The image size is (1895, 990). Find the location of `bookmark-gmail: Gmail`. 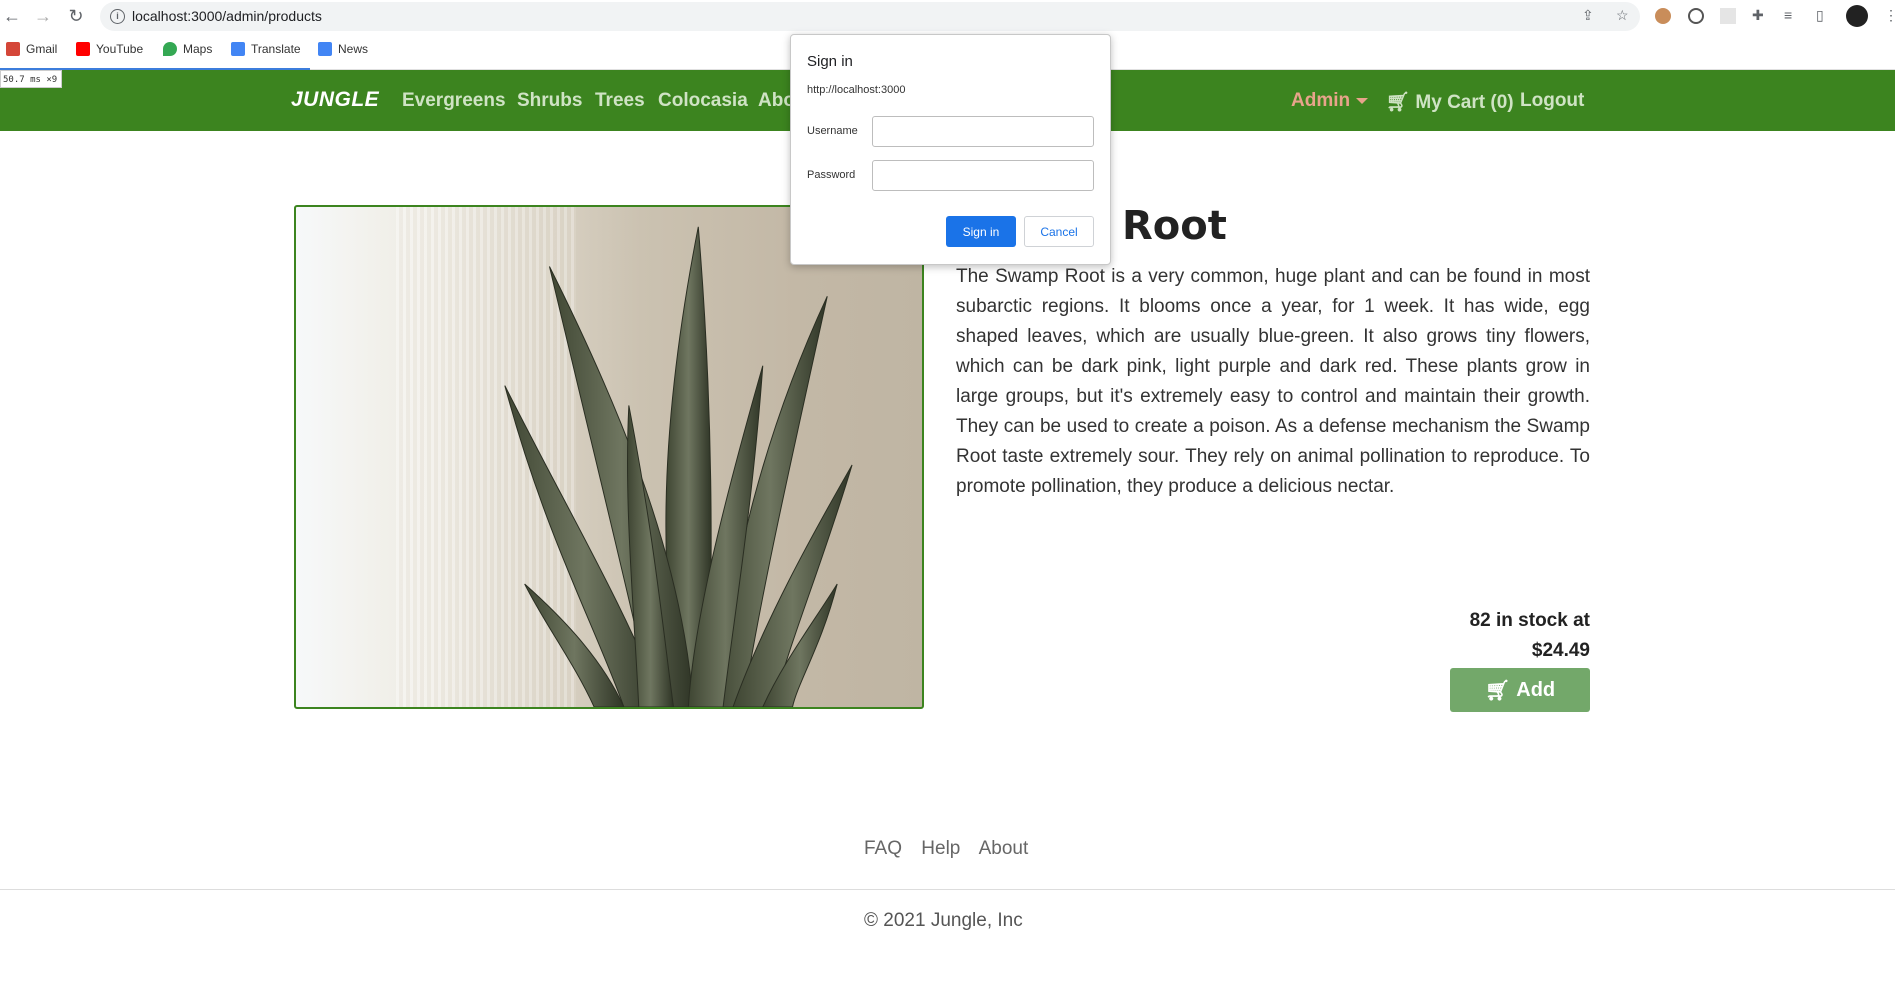

bookmark-gmail: Gmail is located at coordinates (31, 49).